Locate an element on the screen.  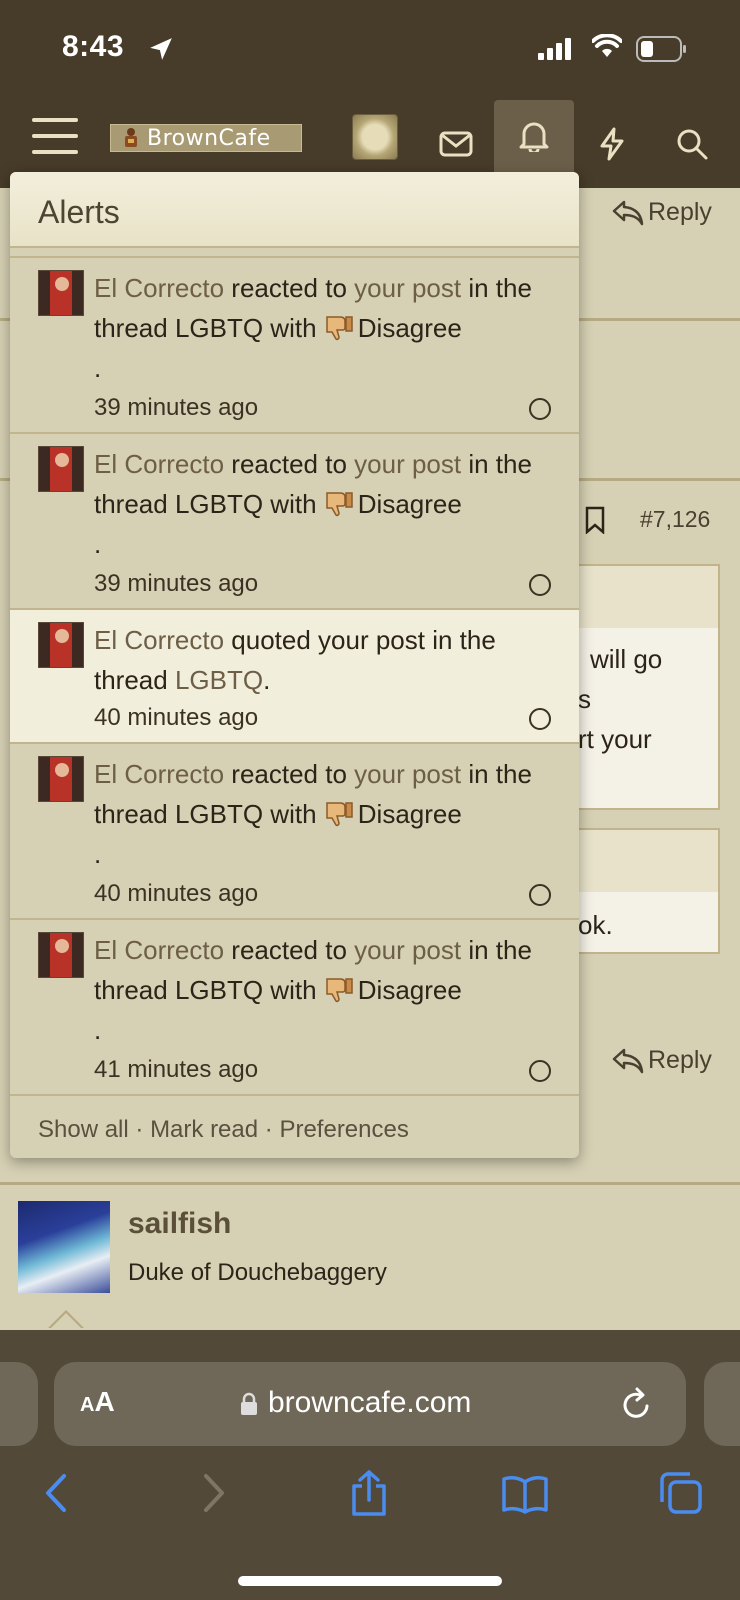
cellular-signal-icon is located at coordinates (554, 49).